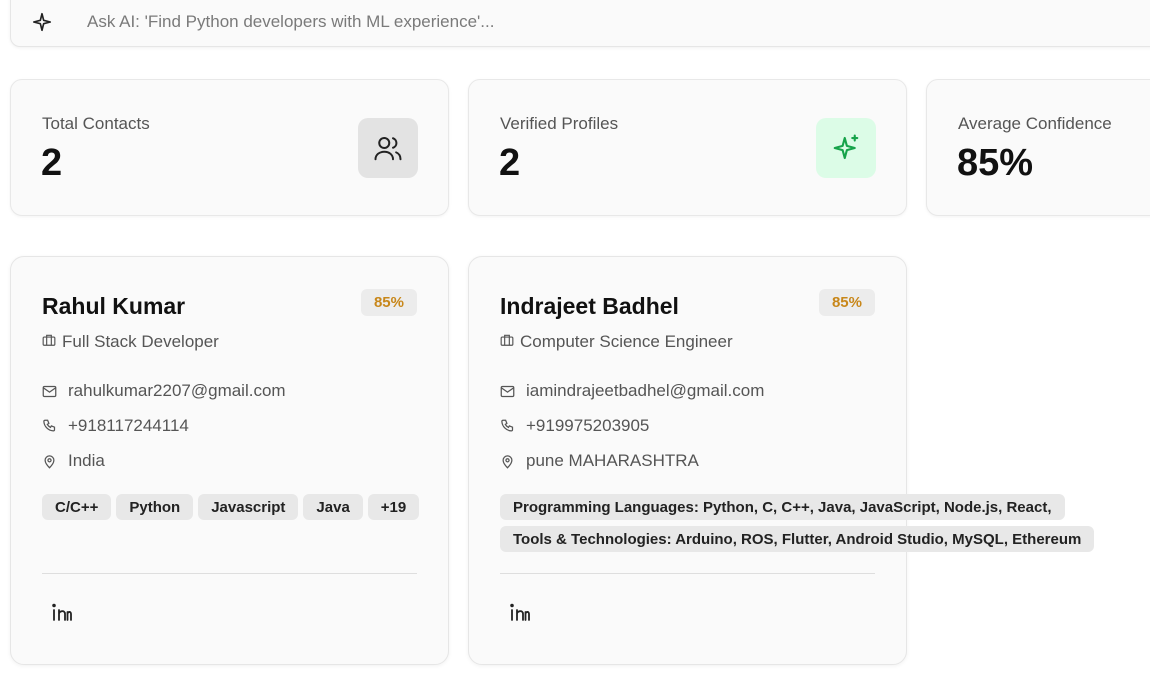 This screenshot has width=1150, height=689. I want to click on contact-name: Rahul Kumar, so click(114, 306).